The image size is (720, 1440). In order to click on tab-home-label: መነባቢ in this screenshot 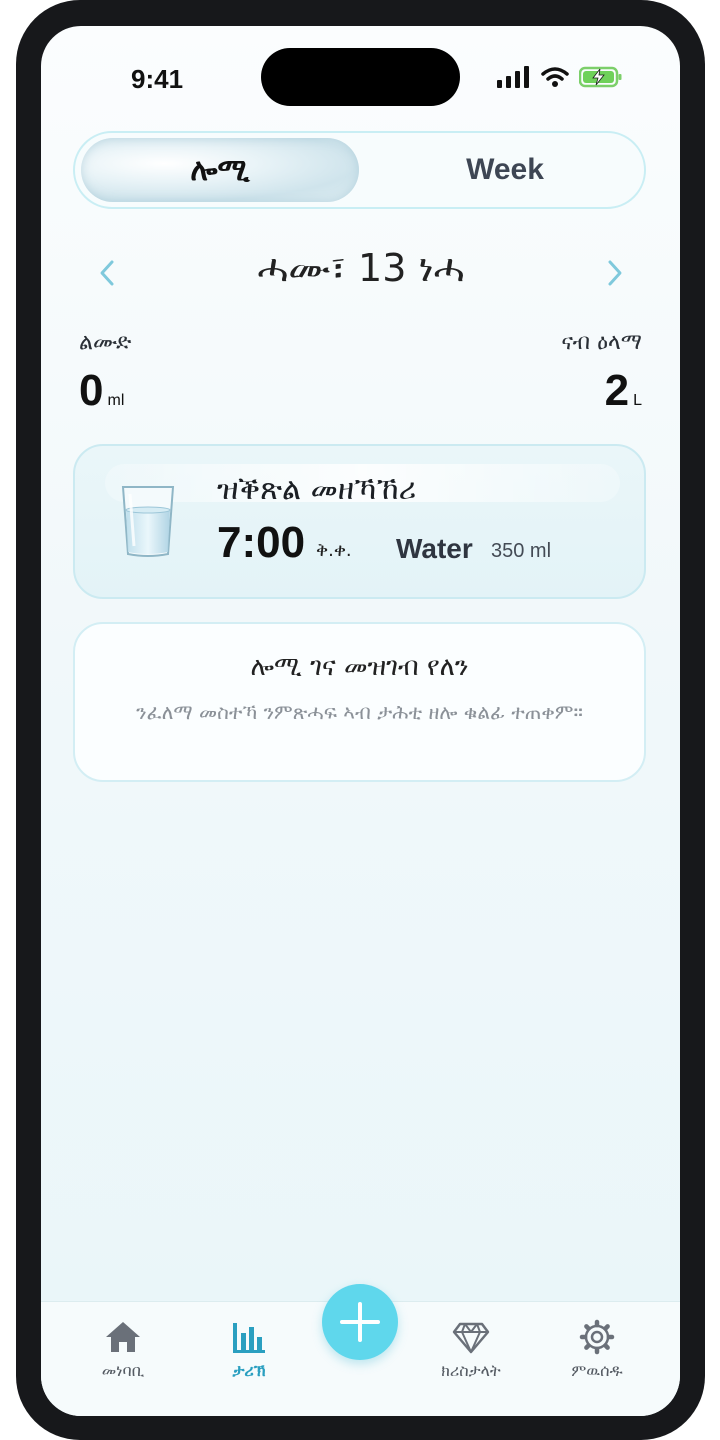, I will do `click(123, 1370)`.